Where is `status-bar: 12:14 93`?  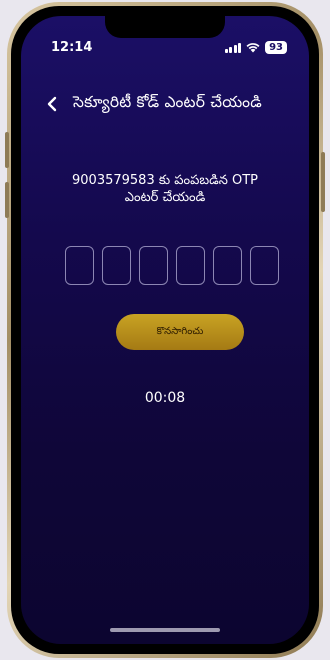
status-bar: 12:14 93 is located at coordinates (169, 49).